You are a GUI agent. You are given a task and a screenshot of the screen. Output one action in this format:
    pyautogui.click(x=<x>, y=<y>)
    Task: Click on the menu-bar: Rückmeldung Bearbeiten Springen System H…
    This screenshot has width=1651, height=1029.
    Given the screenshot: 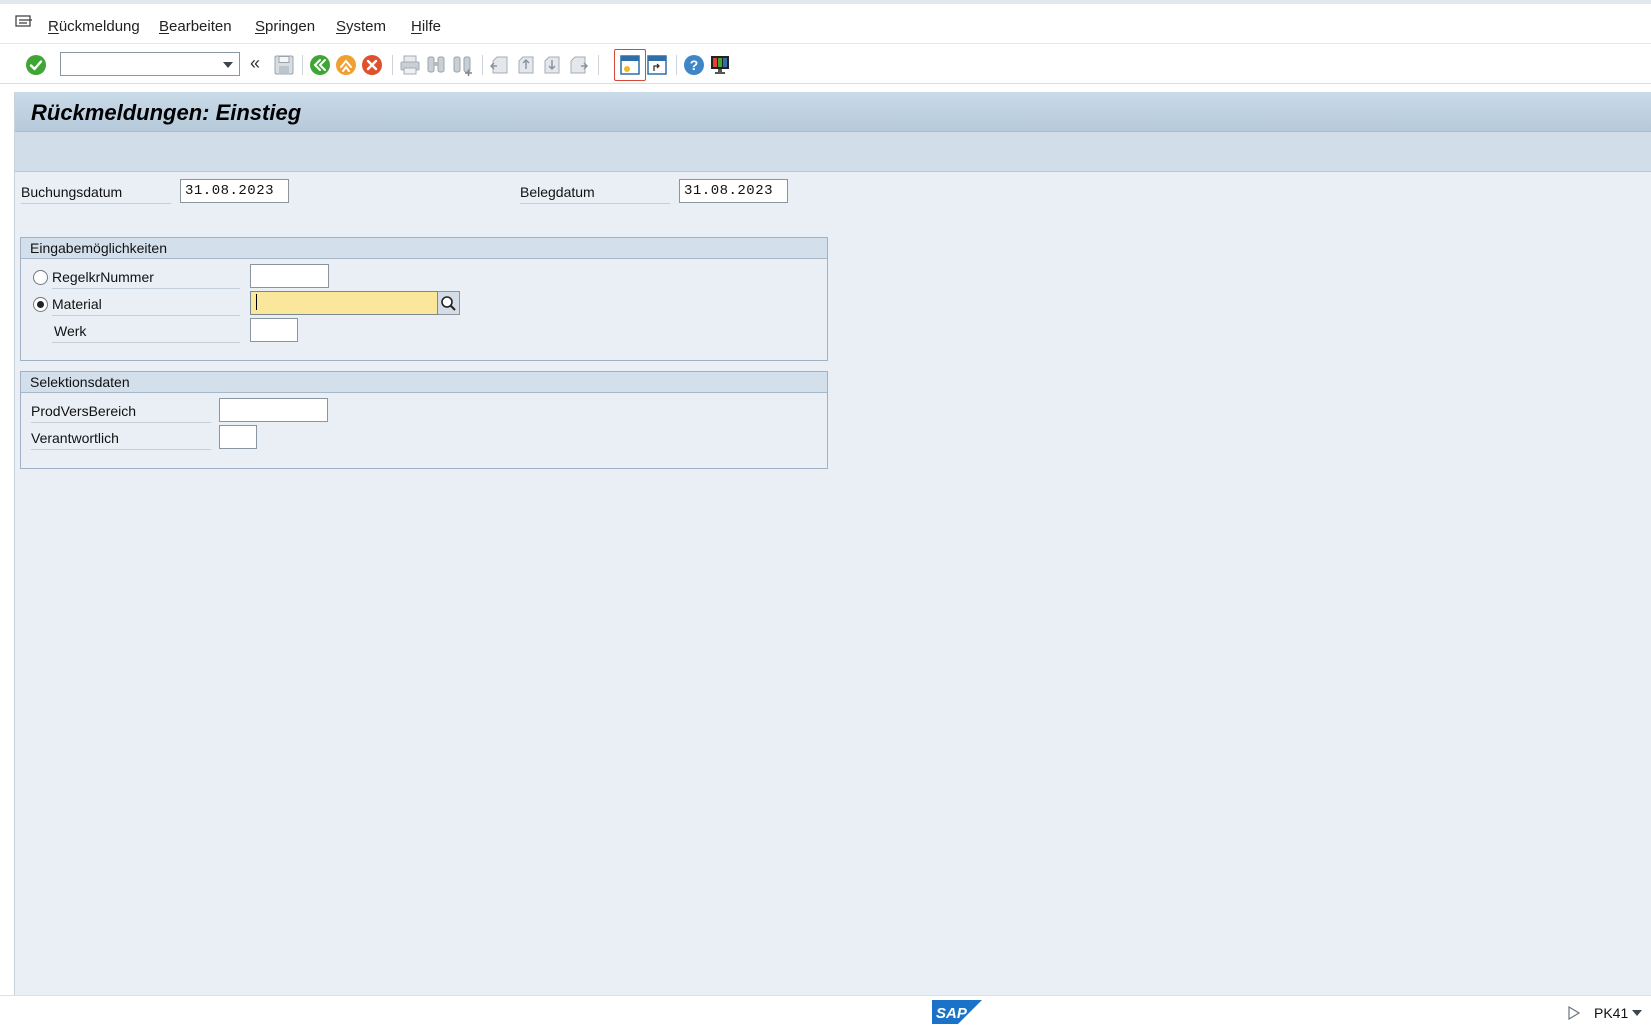 What is the action you would take?
    pyautogui.click(x=825, y=24)
    